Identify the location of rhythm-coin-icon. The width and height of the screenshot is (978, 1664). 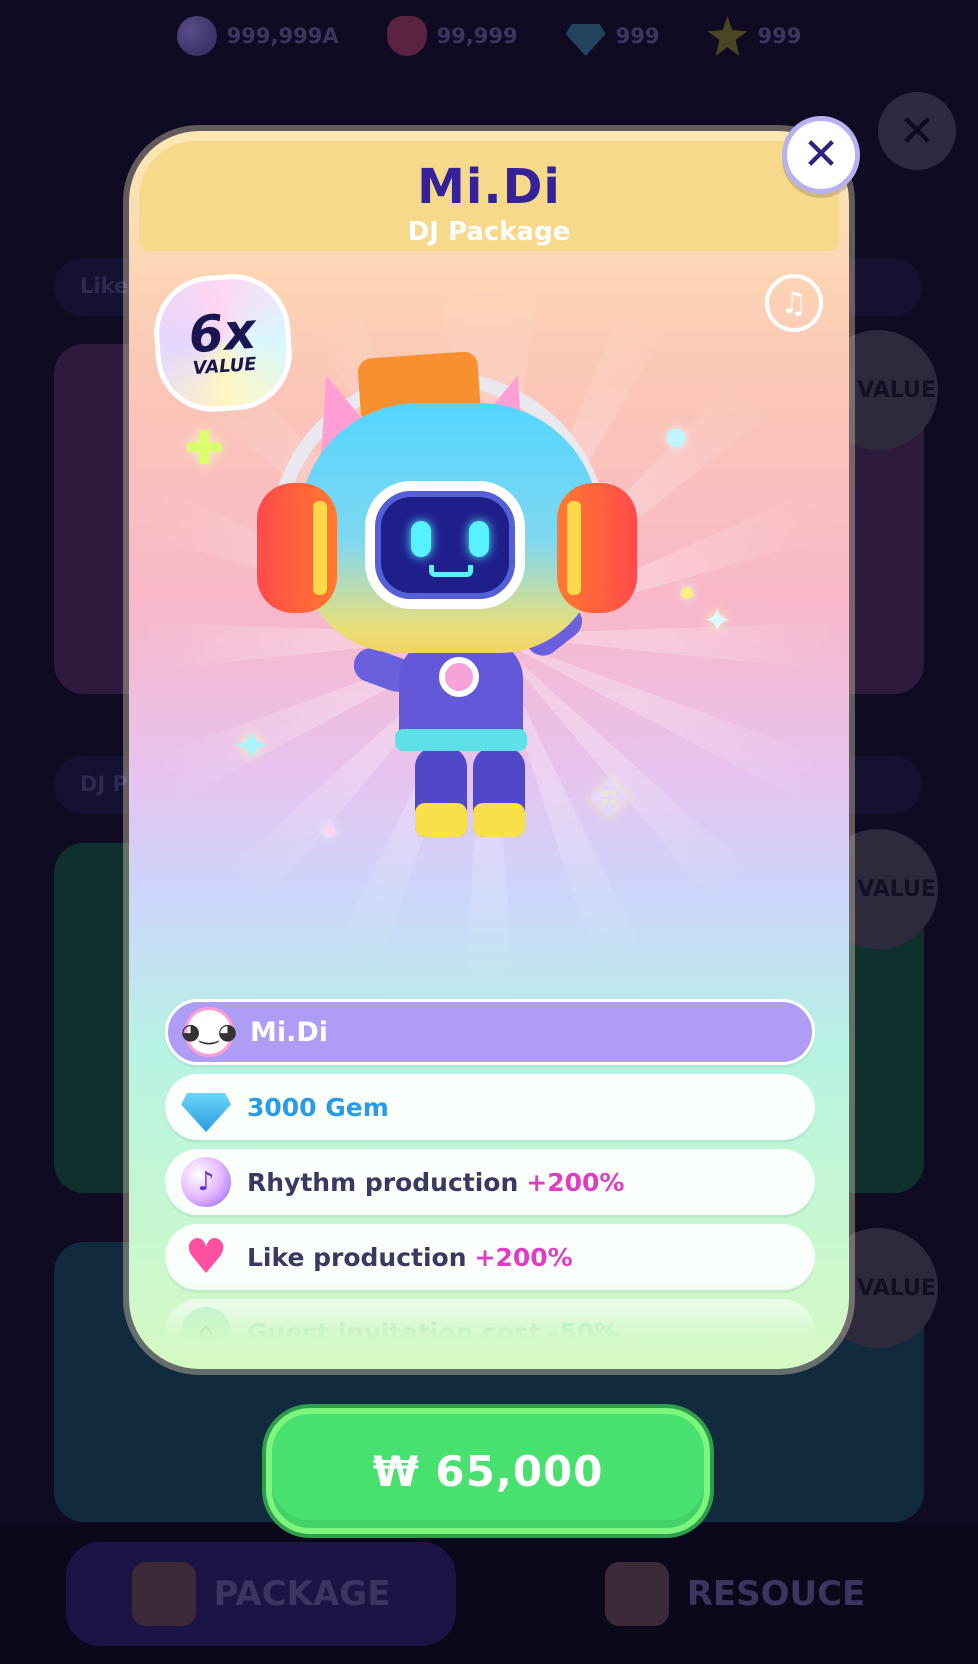
(196, 36).